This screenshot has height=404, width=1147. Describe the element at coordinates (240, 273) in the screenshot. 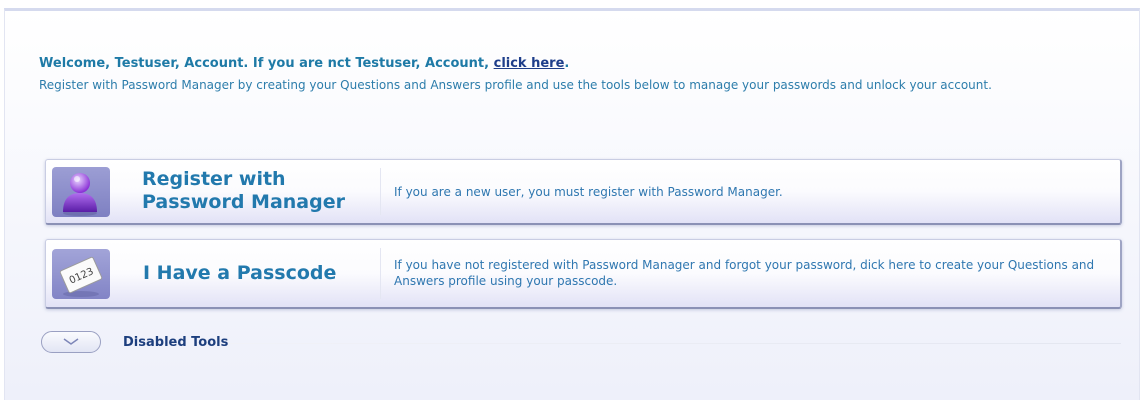

I see `passcode-tool-title: I Have a Passcode` at that location.